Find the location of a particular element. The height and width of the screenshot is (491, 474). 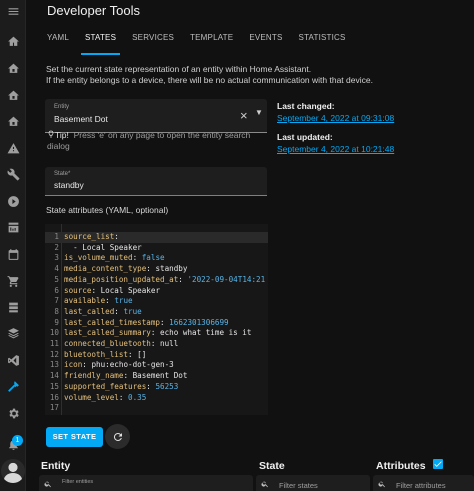

code-line: 13 icon: phu:echo-dot-gen-3 is located at coordinates (156, 365).